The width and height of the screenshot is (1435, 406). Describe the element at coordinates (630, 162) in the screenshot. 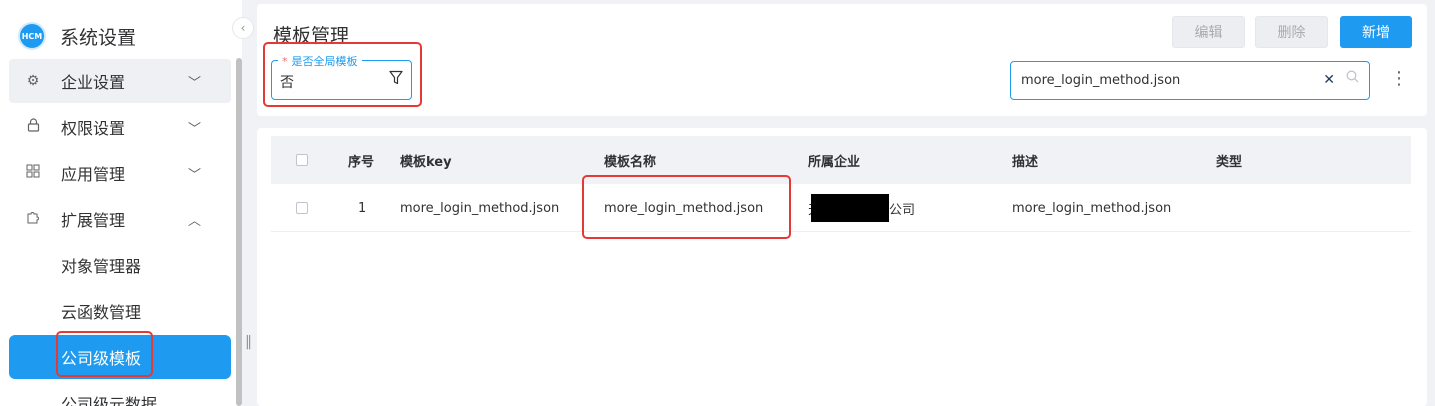

I see `column-header-name: 模板名称` at that location.